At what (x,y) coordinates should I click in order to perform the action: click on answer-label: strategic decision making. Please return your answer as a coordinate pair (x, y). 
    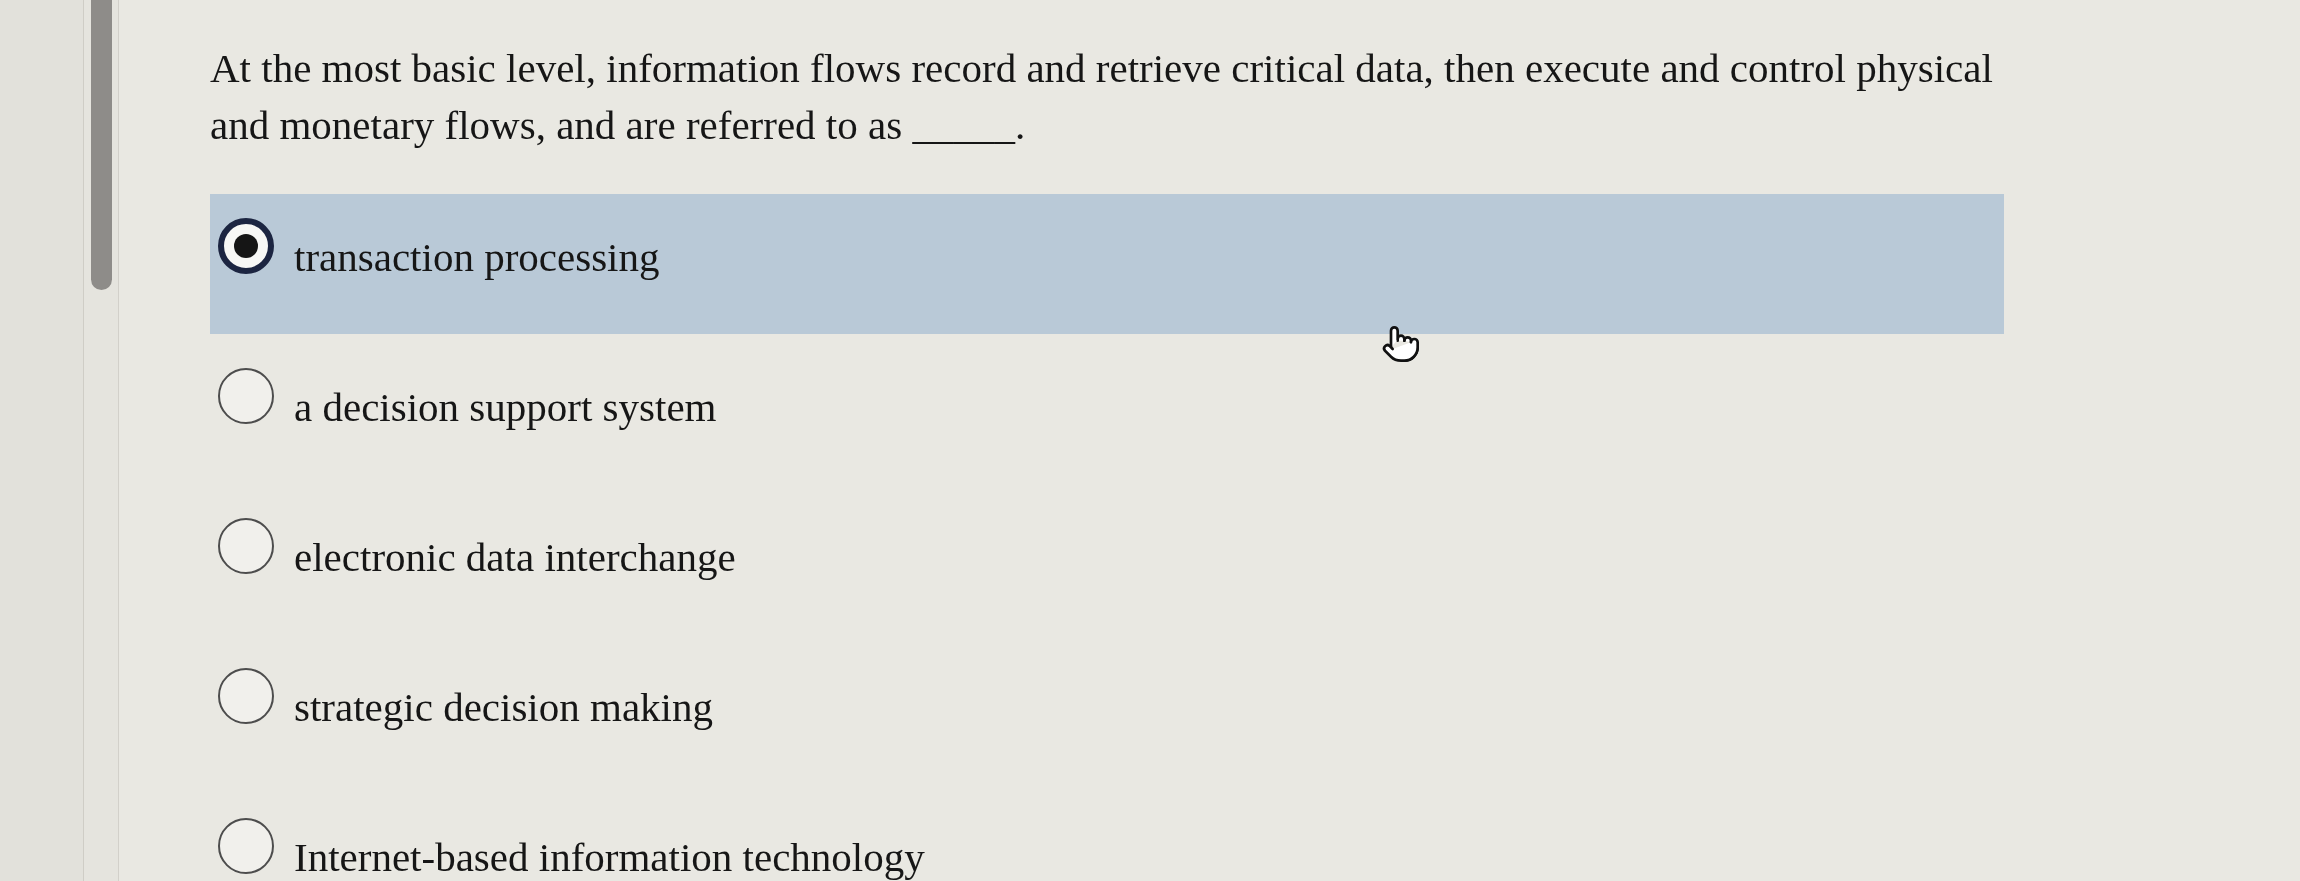
    Looking at the image, I should click on (503, 707).